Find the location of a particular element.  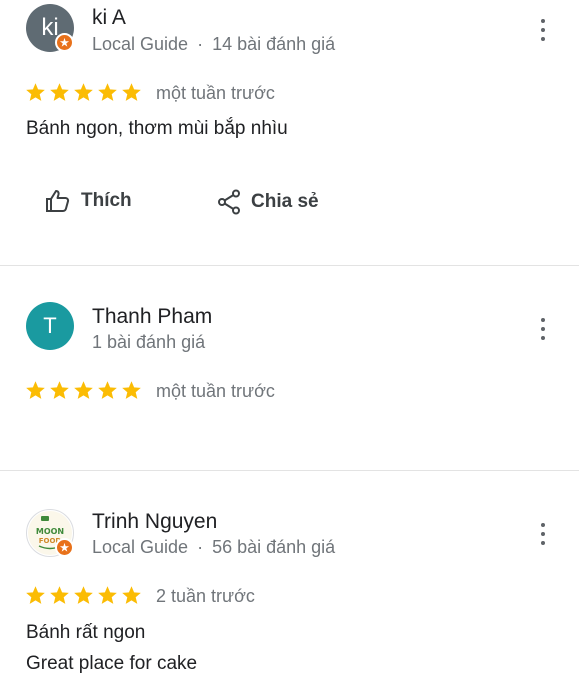

share-label: Chia sẻ is located at coordinates (285, 201).